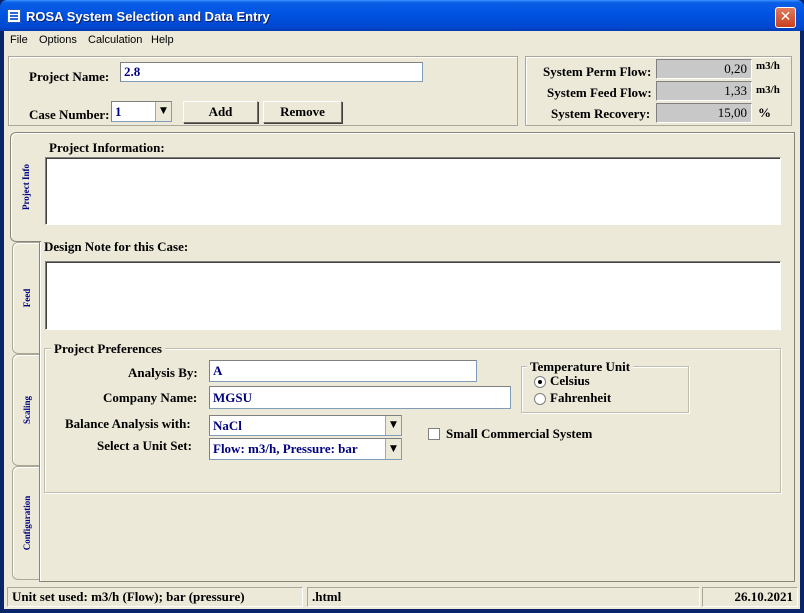  Describe the element at coordinates (162, 40) in the screenshot. I see `menu-help: Help` at that location.